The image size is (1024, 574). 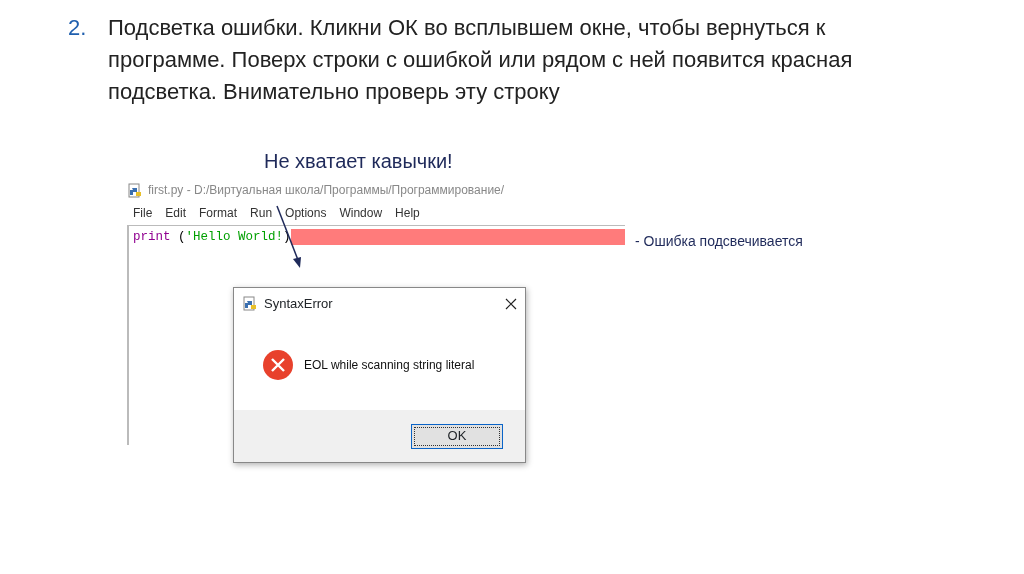 What do you see at coordinates (361, 213) in the screenshot?
I see `menu-item: Window` at bounding box center [361, 213].